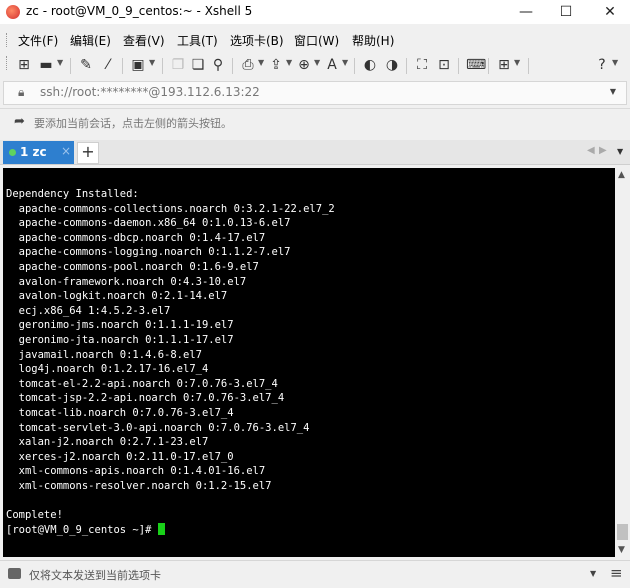 The image size is (630, 588). I want to click on paste-icon: ❏, so click(198, 65).